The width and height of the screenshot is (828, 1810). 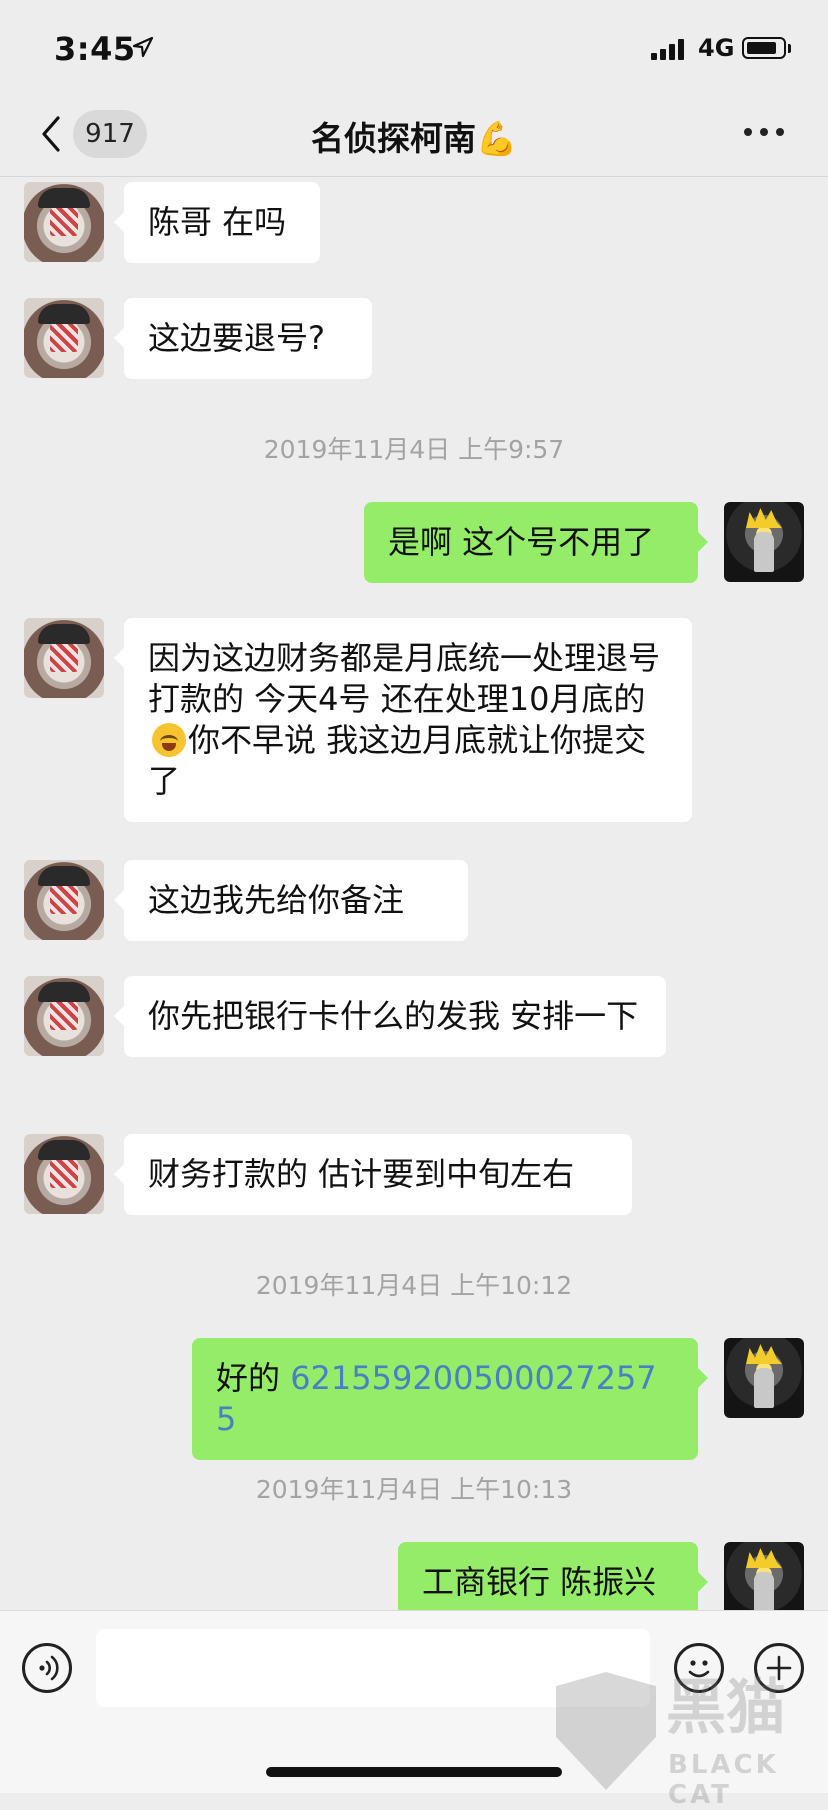 I want to click on message-text: 这边要退号?, so click(x=236, y=338).